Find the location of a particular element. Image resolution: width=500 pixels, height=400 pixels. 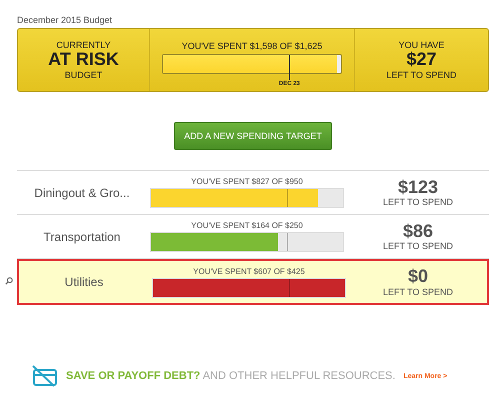

target-name: Utilities is located at coordinates (84, 282).